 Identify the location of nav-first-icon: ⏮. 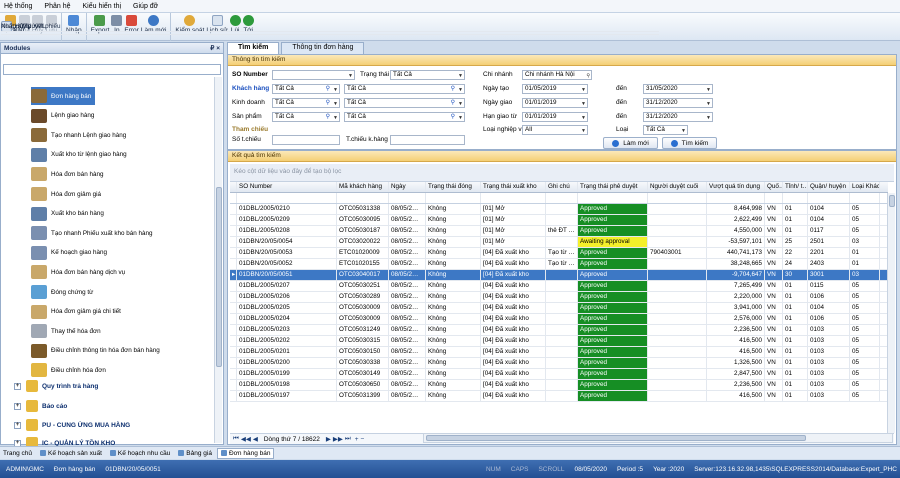
(236, 439).